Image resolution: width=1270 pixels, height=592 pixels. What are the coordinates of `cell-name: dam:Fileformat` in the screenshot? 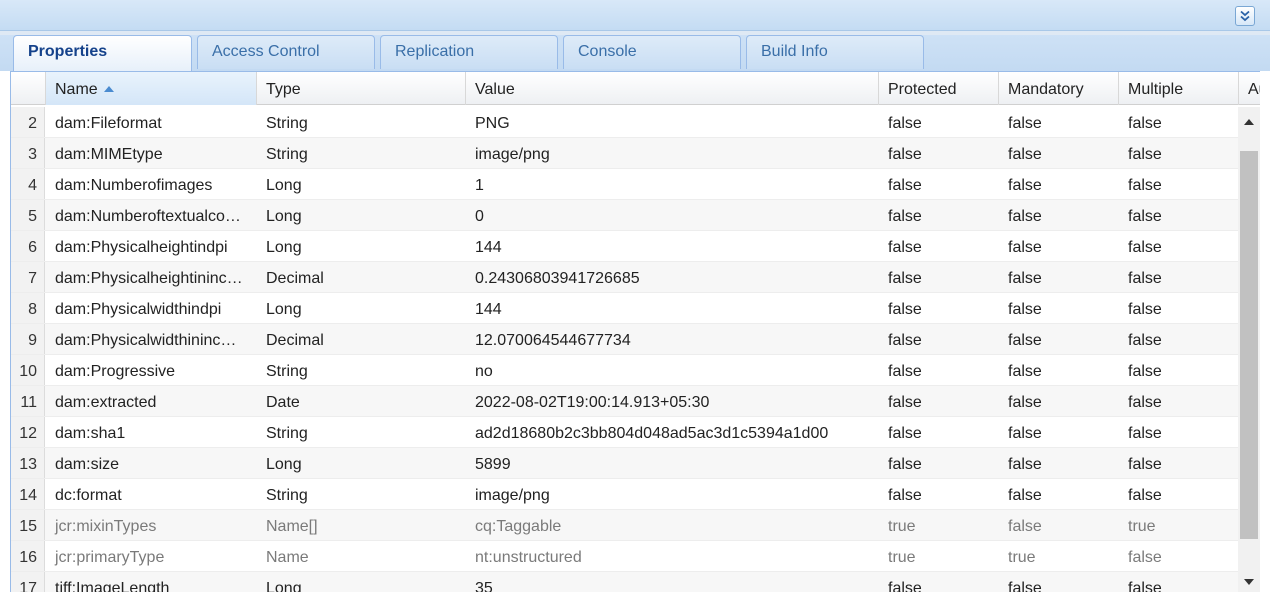 It's located at (108, 123).